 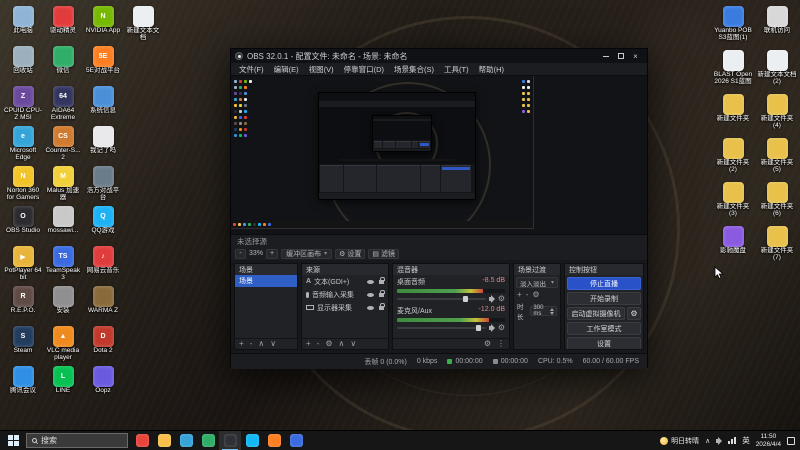 What do you see at coordinates (23, 24) in the screenshot?
I see `desktop-icon: 此电脑` at bounding box center [23, 24].